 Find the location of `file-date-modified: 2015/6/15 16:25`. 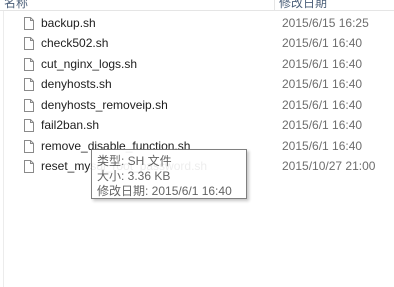

file-date-modified: 2015/6/15 16:25 is located at coordinates (325, 23).